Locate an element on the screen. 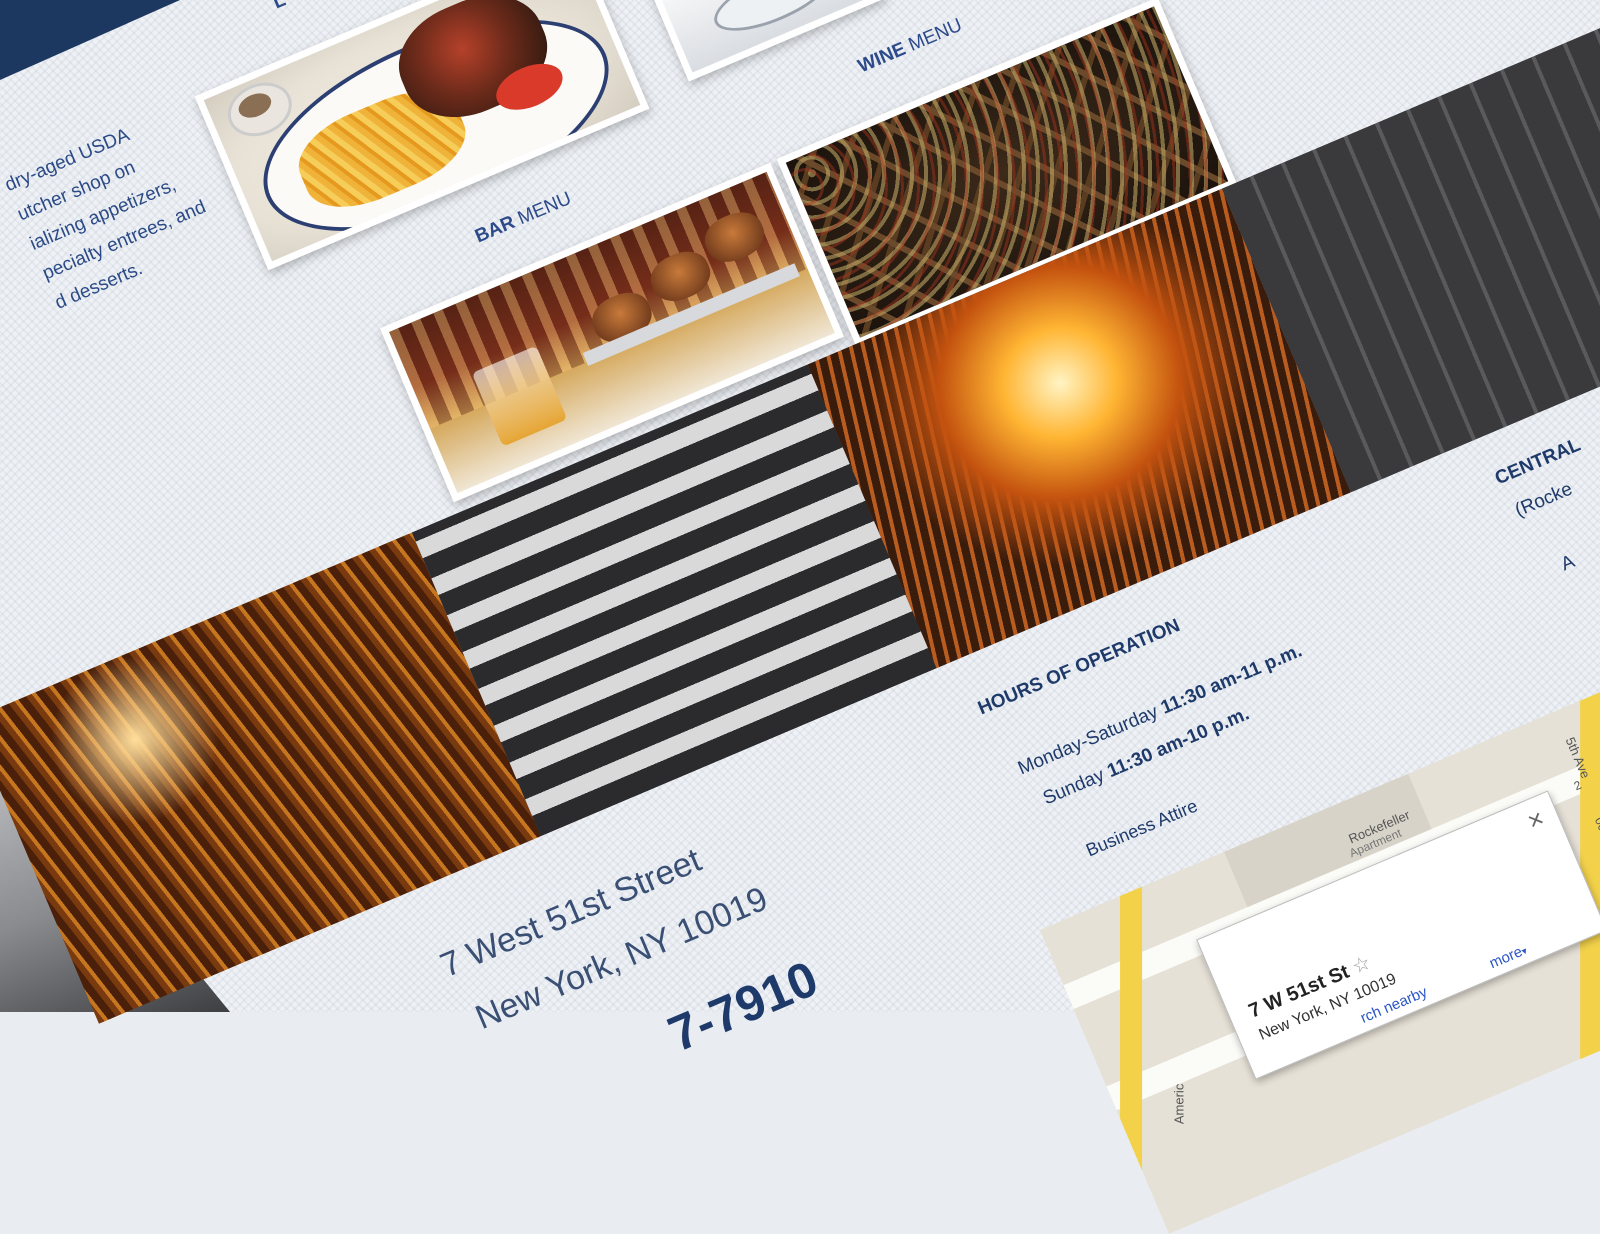 The height and width of the screenshot is (1234, 1600). dress-code: Business Attire is located at coordinates (1142, 828).